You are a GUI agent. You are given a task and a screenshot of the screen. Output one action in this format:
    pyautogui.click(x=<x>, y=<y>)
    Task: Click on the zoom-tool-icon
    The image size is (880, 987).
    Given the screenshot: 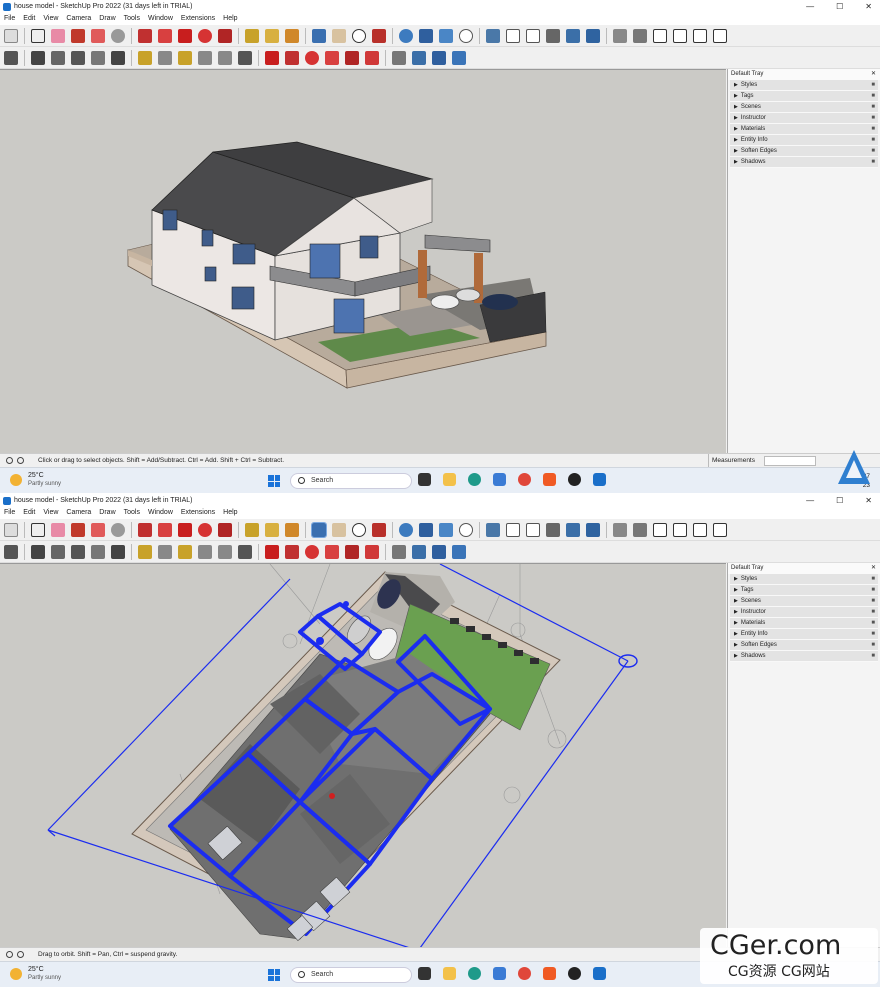 What is the action you would take?
    pyautogui.click(x=359, y=529)
    